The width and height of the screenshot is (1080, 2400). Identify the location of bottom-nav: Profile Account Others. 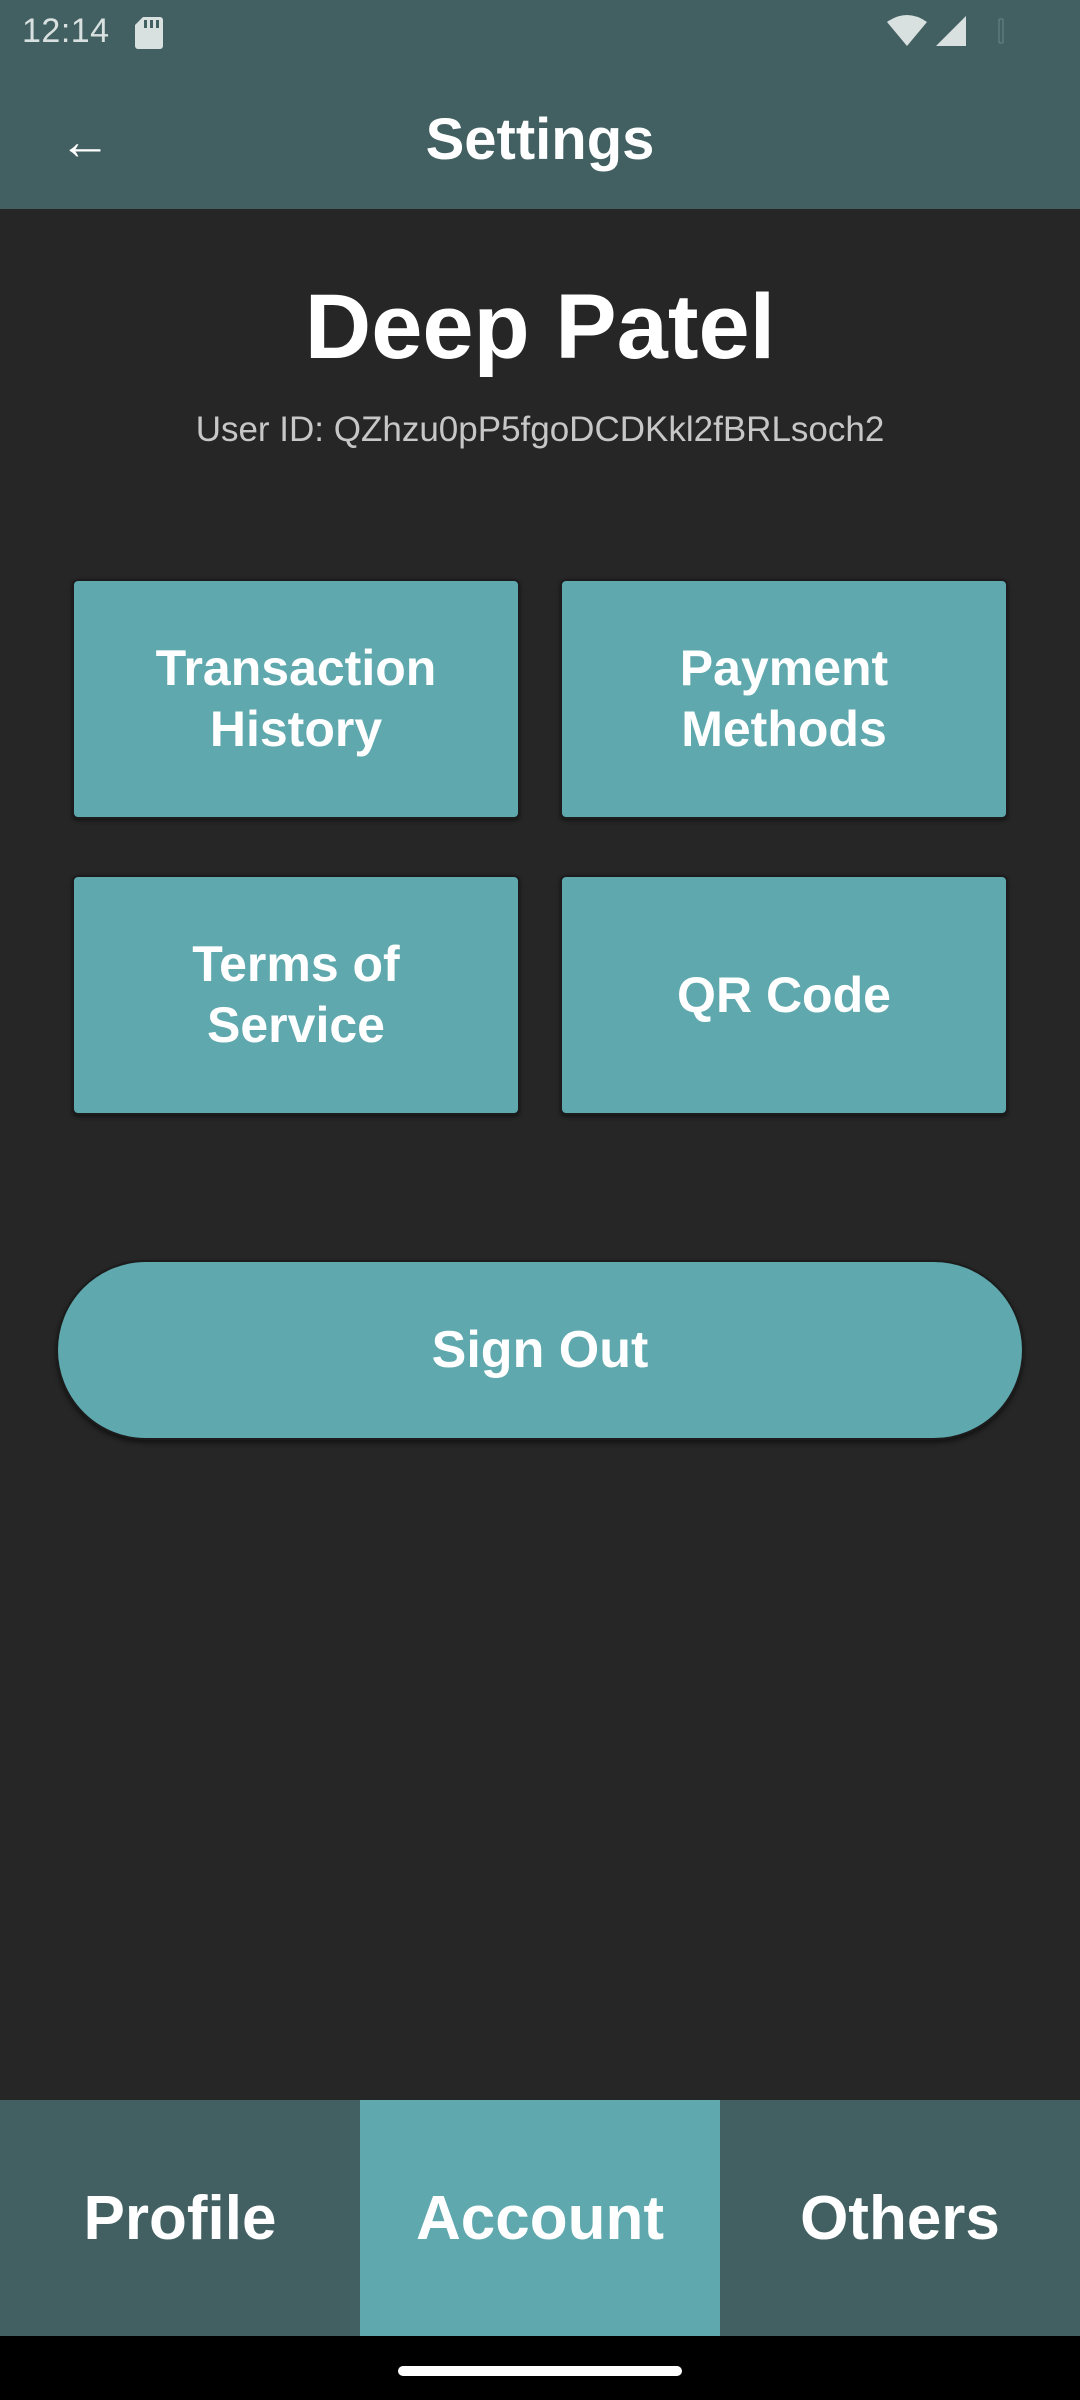
(540, 2218).